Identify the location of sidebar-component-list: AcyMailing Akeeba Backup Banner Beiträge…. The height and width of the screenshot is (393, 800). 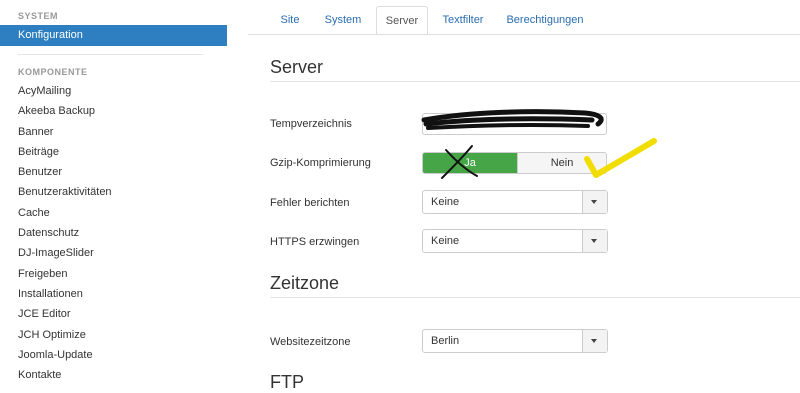
(65, 236).